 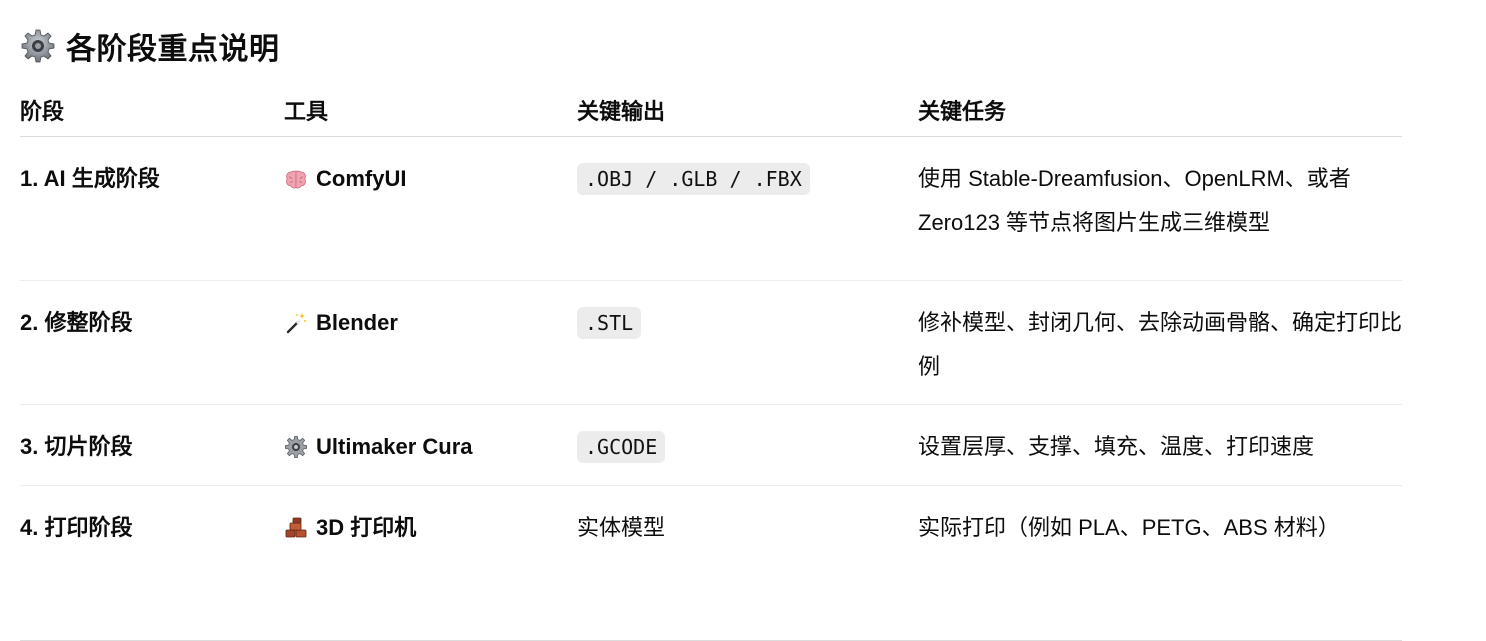 I want to click on output-cell: 实体模型, so click(x=747, y=563).